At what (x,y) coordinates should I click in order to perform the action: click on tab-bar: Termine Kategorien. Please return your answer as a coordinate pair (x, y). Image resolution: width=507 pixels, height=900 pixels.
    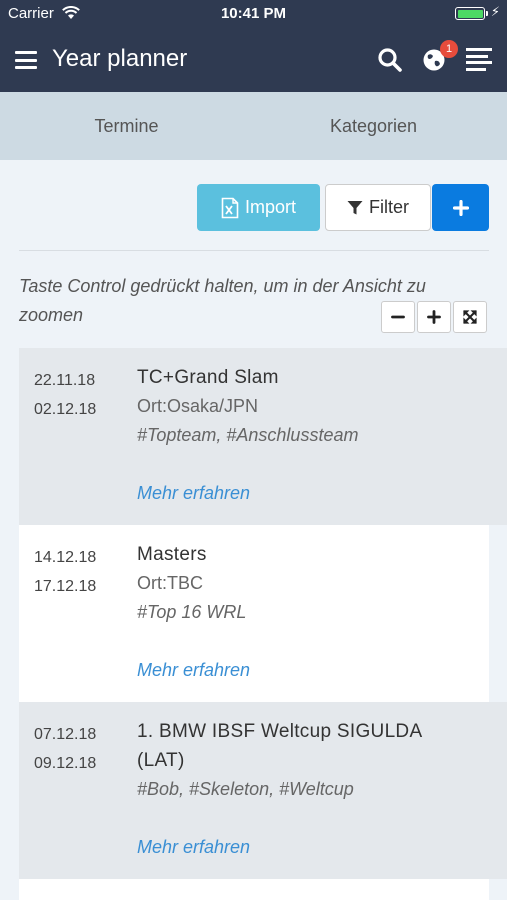
    Looking at the image, I should click on (253, 126).